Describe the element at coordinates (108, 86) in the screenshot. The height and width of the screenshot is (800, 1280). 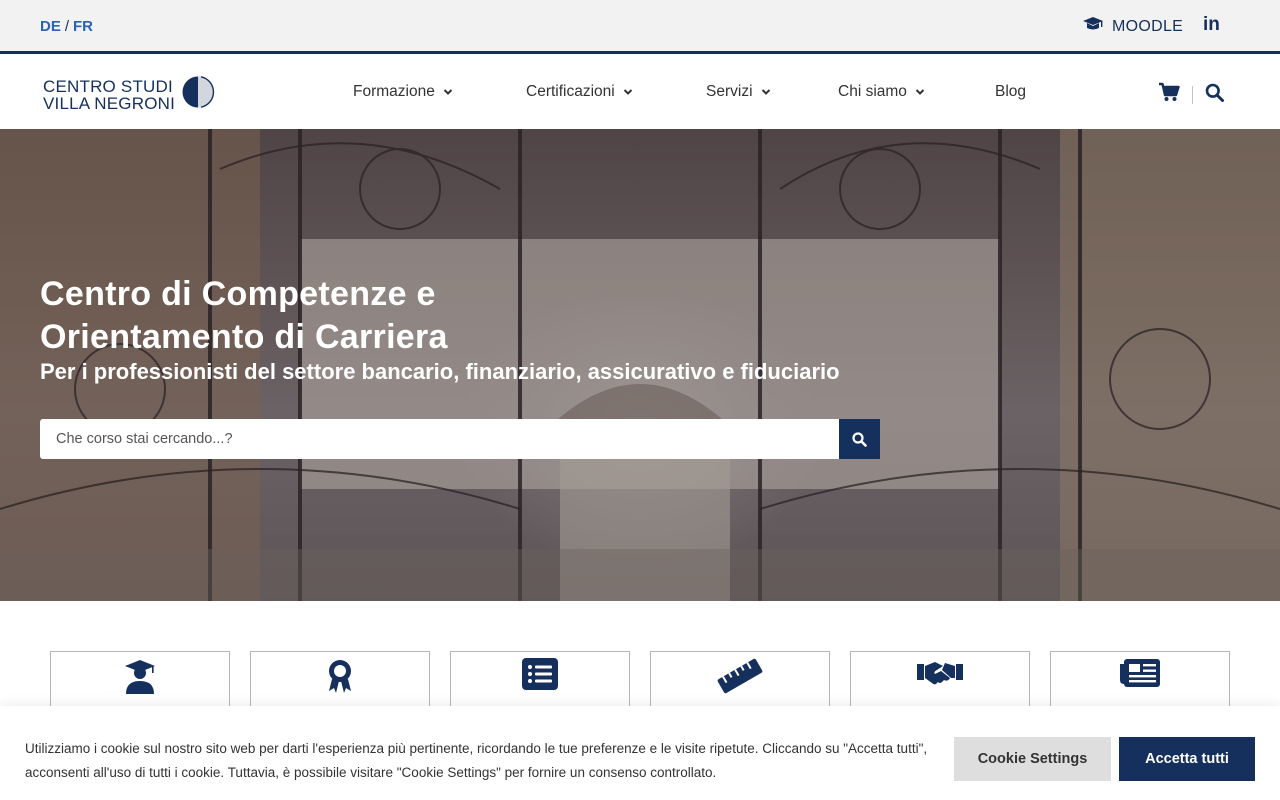
I see `logo-line-1: CENTRO STUDI` at that location.